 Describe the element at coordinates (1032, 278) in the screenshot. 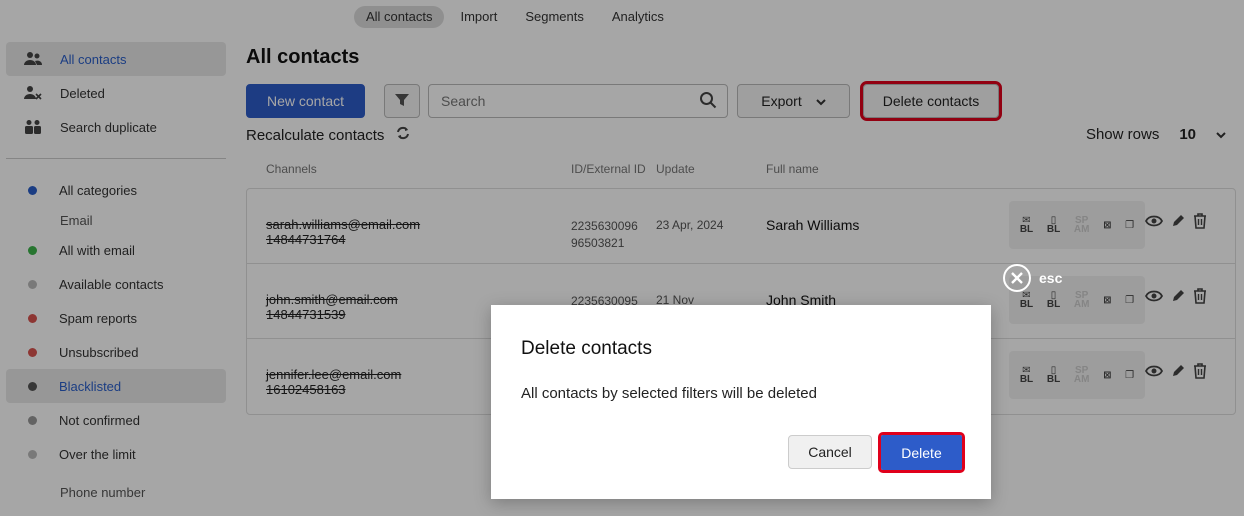

I see `esc-close: esc` at that location.